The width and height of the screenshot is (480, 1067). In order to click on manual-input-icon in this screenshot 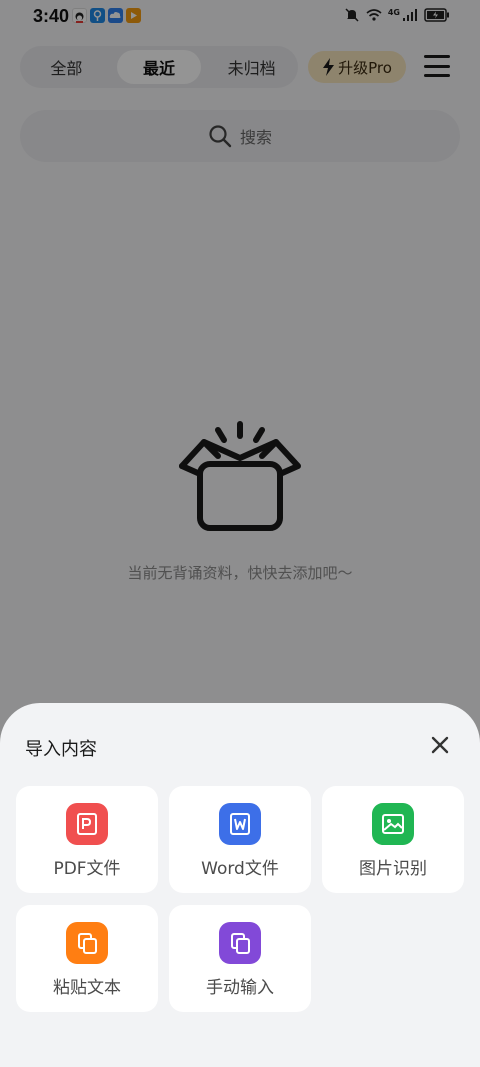, I will do `click(240, 943)`.